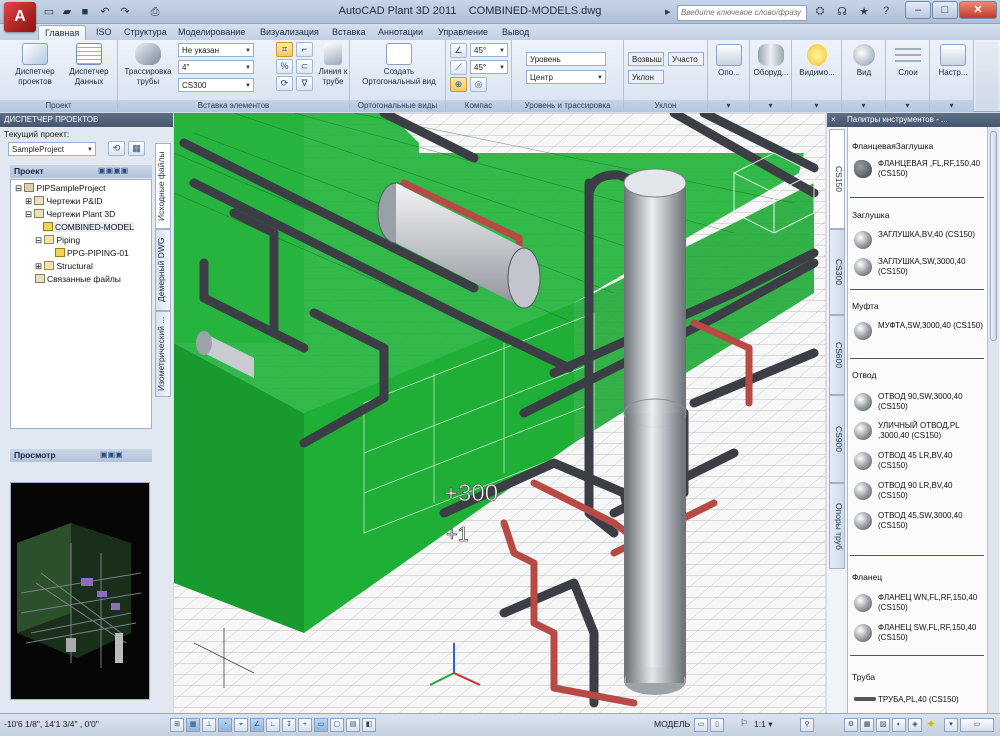 The width and height of the screenshot is (1000, 736). What do you see at coordinates (918, 170) in the screenshot?
I see `tool-item: ФЛАНЦЕВАЯ ,FL,RF,150,40 (CS150)` at bounding box center [918, 170].